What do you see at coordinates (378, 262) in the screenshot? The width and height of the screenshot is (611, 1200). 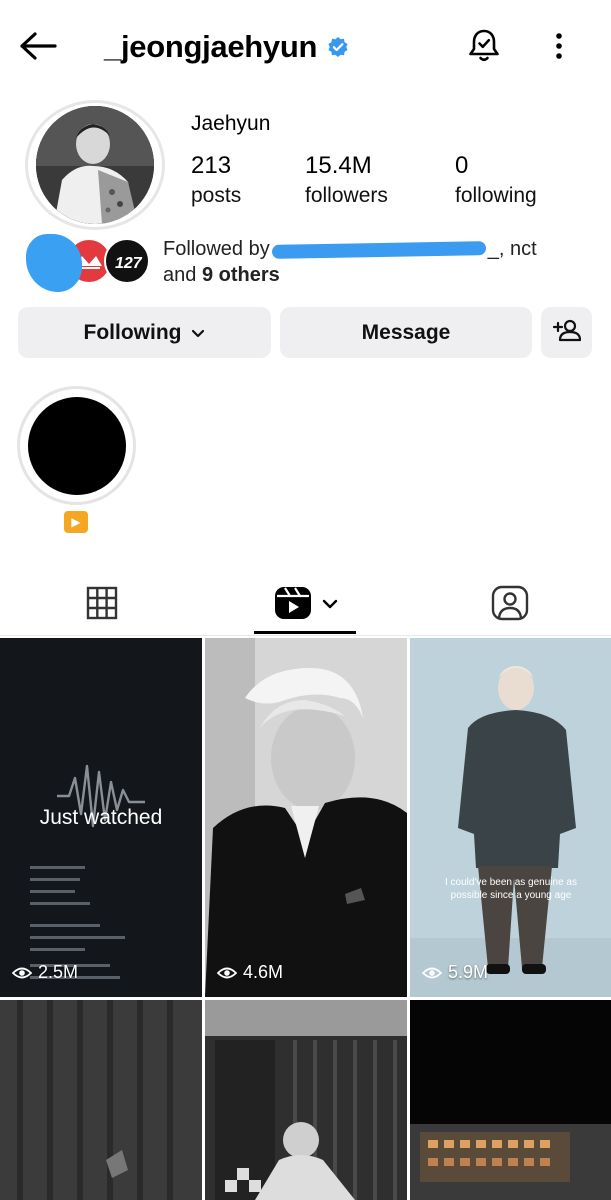 I see `followed-by-text: Followed by _, nct and 9 others` at bounding box center [378, 262].